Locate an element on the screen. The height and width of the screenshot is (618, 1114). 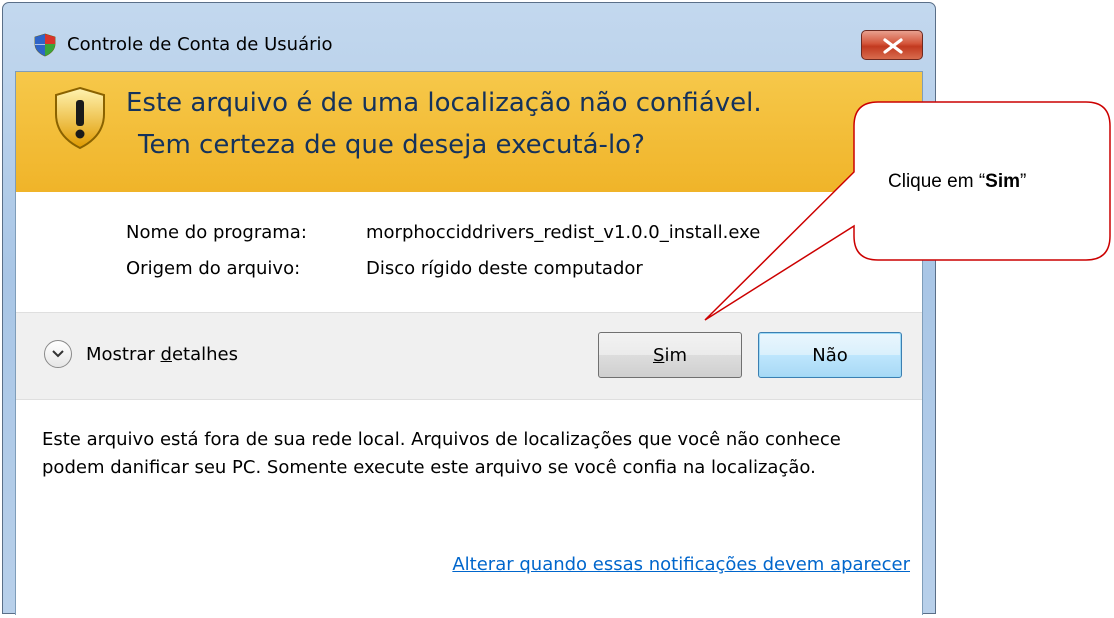
callout-text: Clique em “Sim” is located at coordinates (957, 181).